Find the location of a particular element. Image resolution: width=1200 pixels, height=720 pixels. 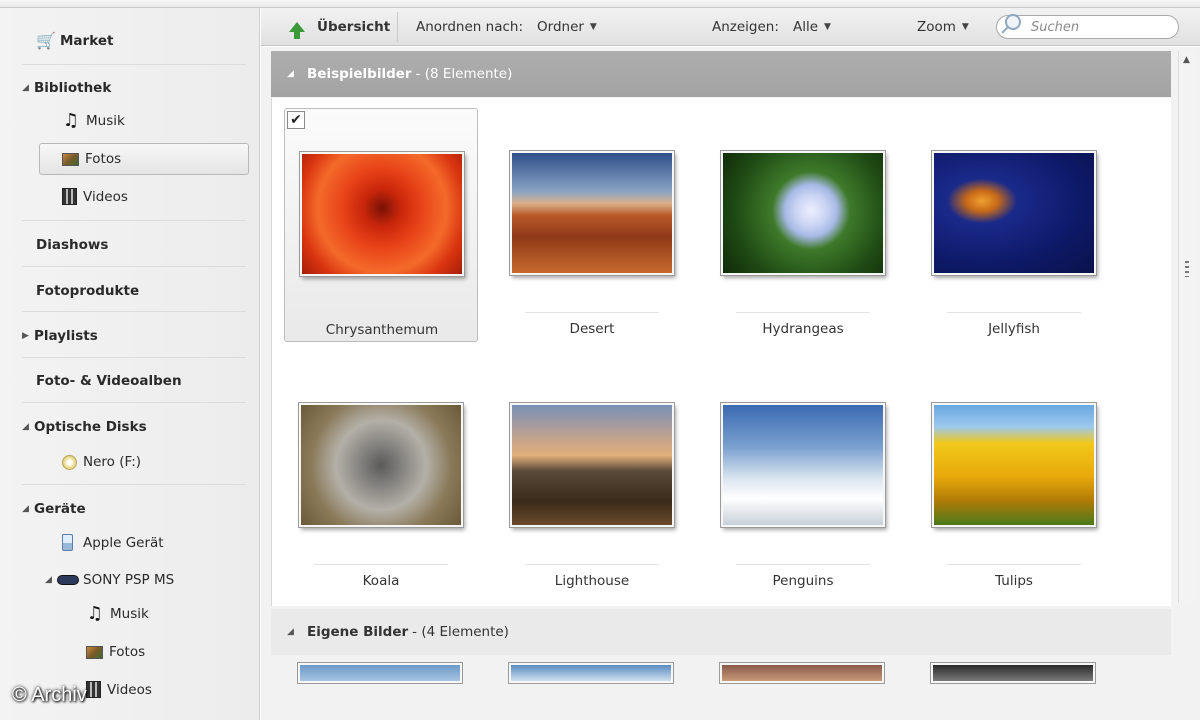

search-input: Suchen is located at coordinates (1087, 26).